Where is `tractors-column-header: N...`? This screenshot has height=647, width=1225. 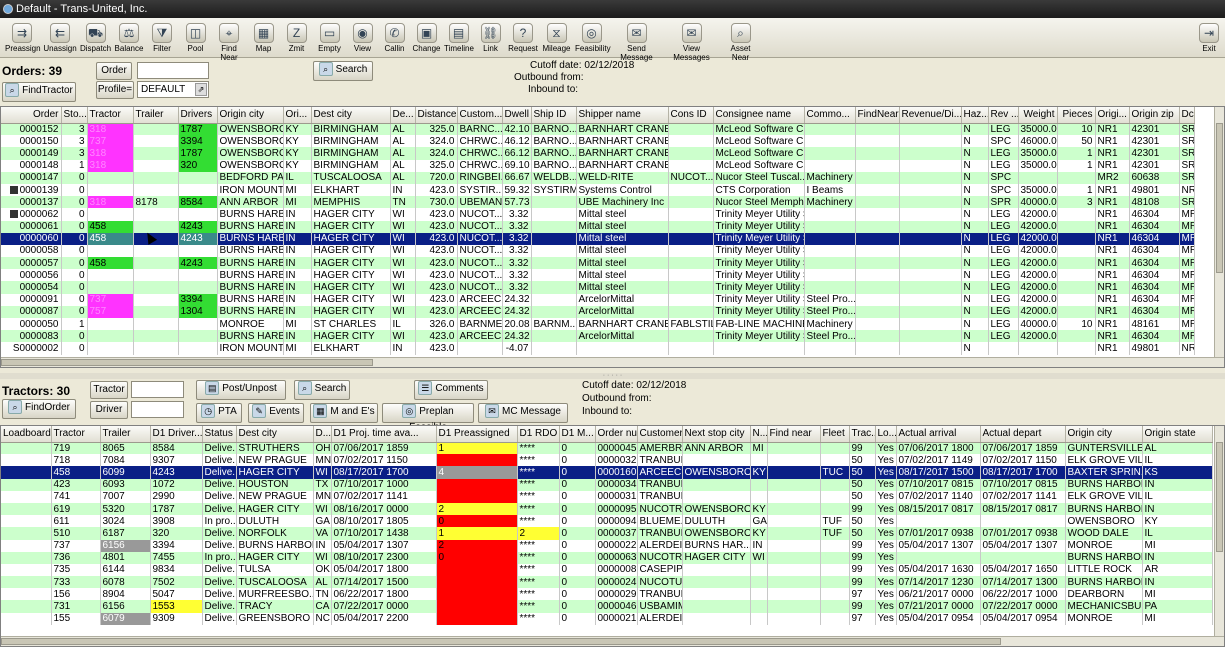 tractors-column-header: N... is located at coordinates (759, 434).